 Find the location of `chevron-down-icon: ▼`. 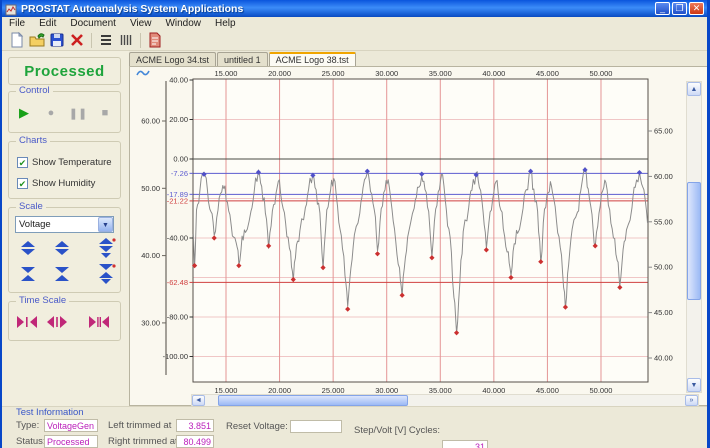

chevron-down-icon: ▼ is located at coordinates (105, 224).